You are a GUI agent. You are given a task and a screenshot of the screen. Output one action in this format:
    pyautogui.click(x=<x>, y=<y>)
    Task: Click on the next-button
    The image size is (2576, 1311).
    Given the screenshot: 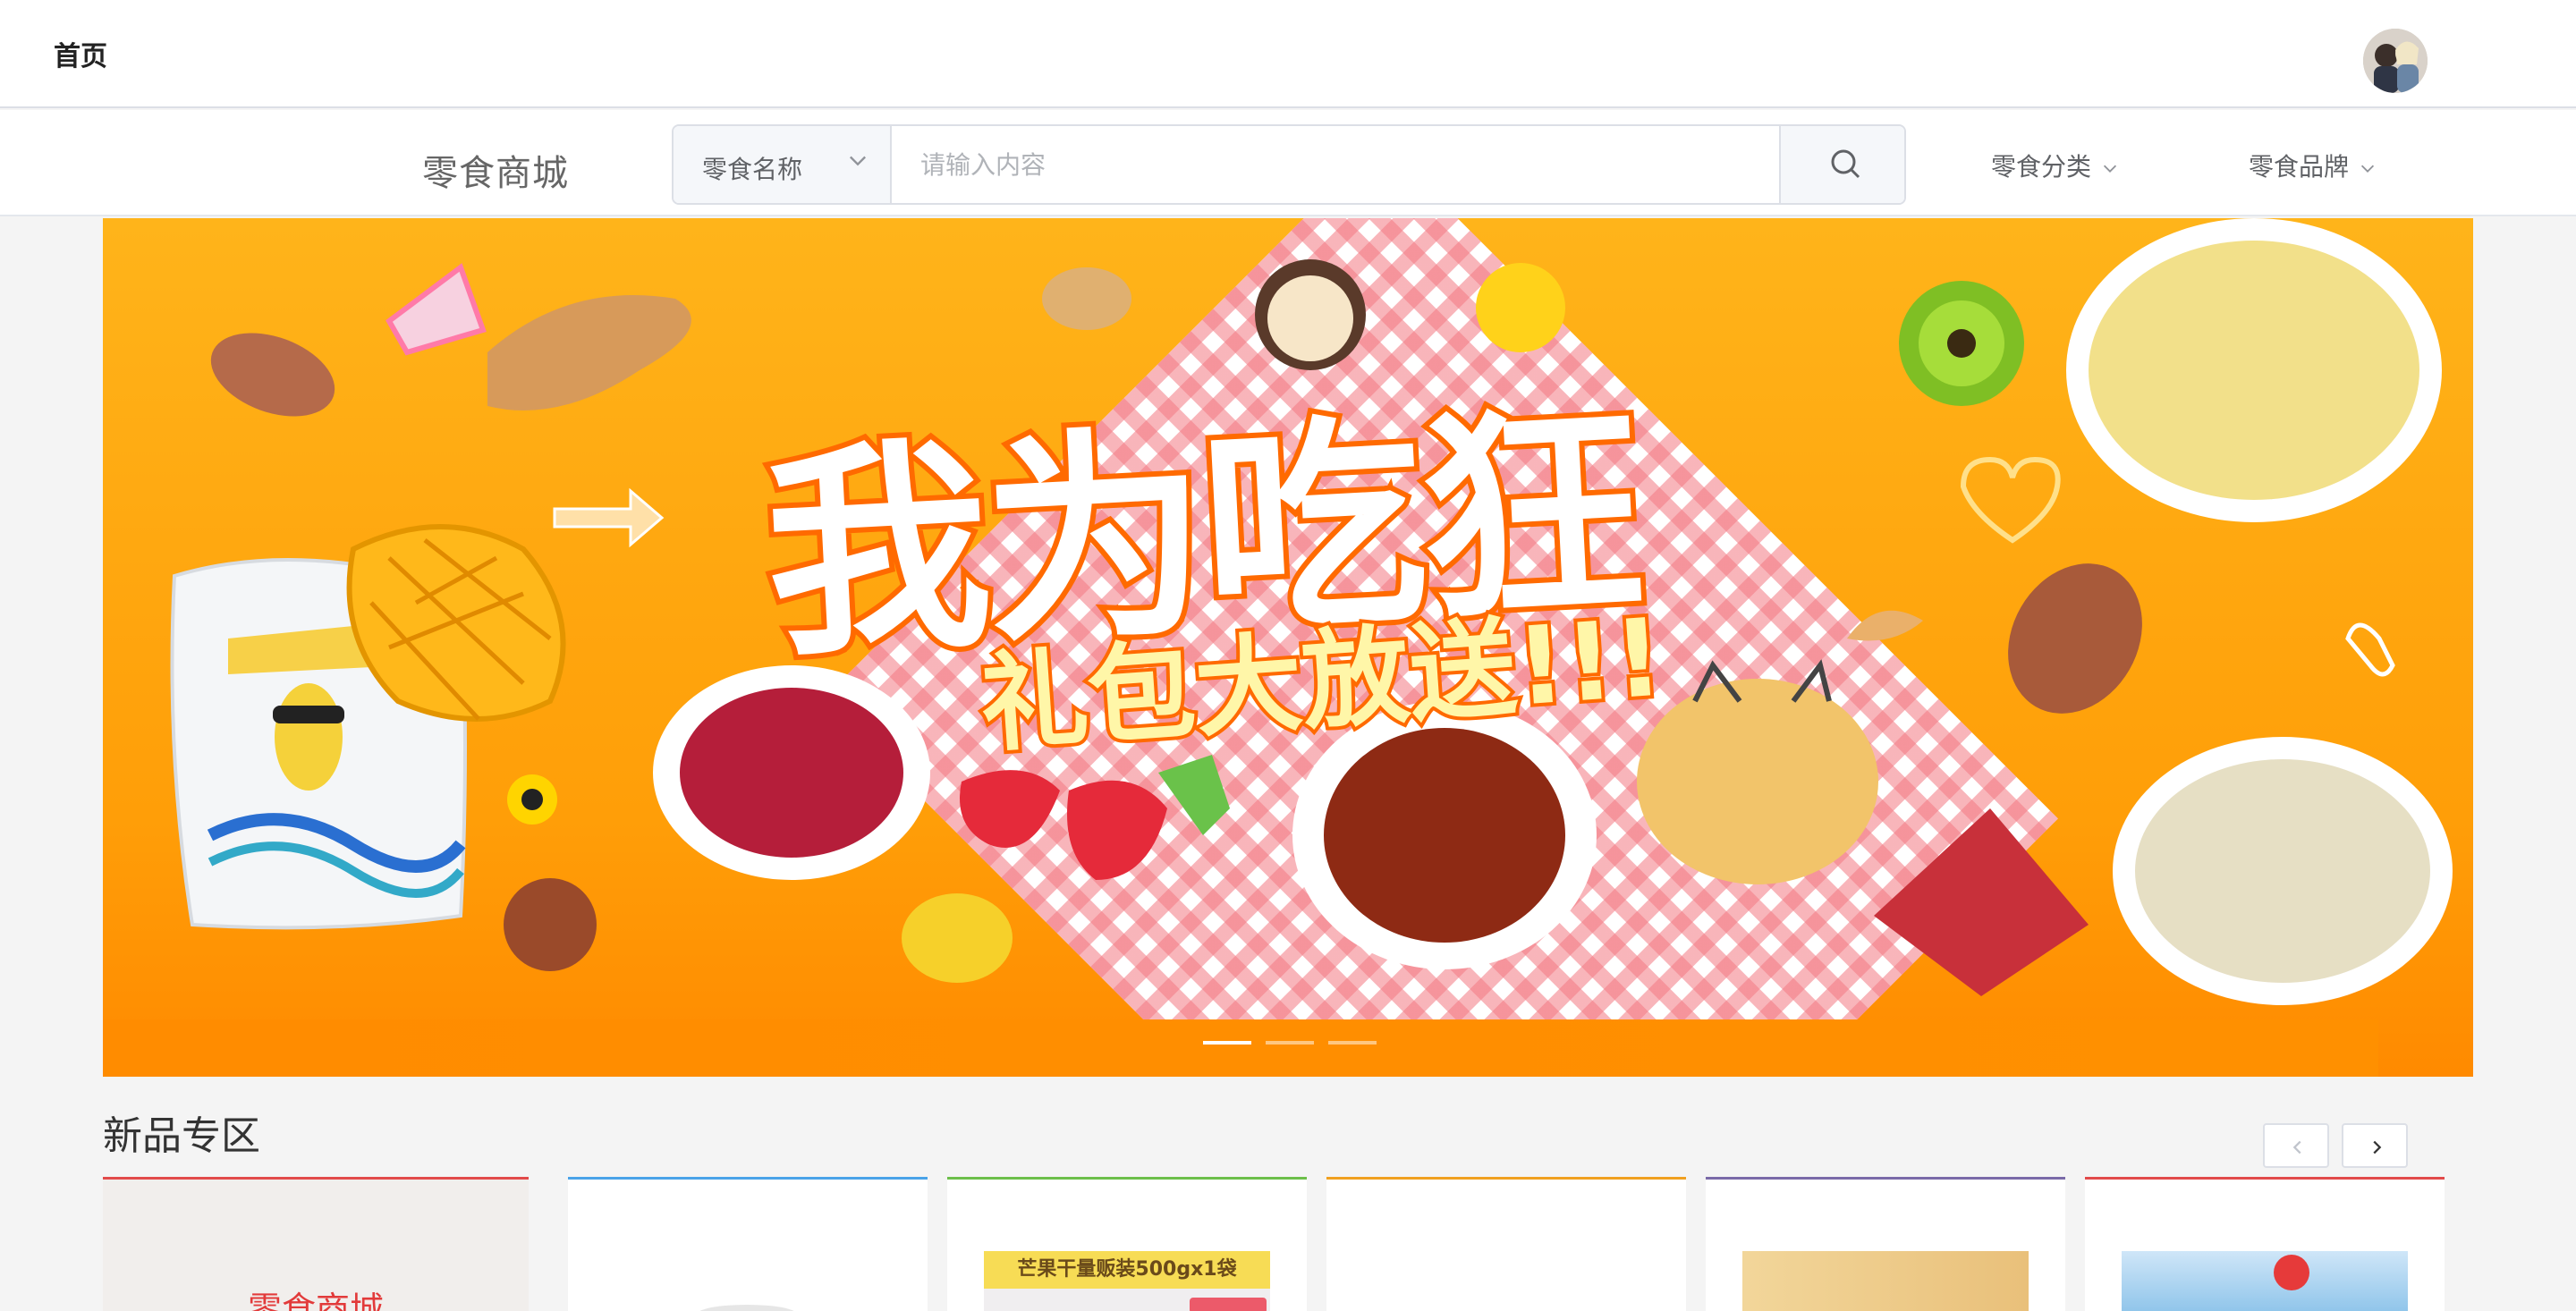 What is the action you would take?
    pyautogui.click(x=2375, y=1145)
    